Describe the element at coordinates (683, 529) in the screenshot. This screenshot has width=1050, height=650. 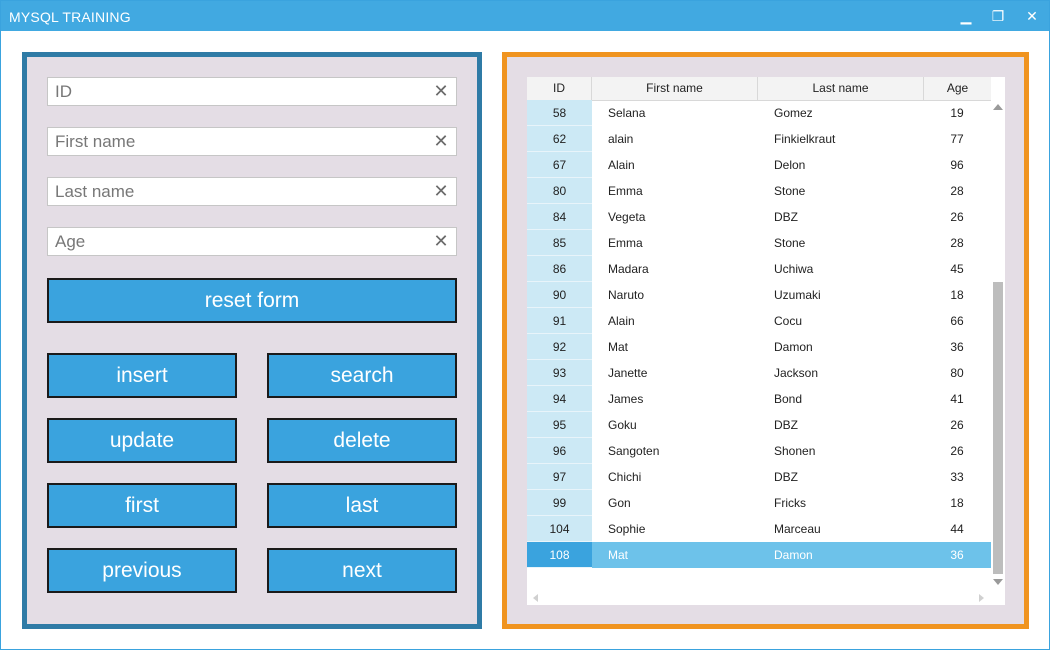
I see `cell-first-name: Sophie` at that location.